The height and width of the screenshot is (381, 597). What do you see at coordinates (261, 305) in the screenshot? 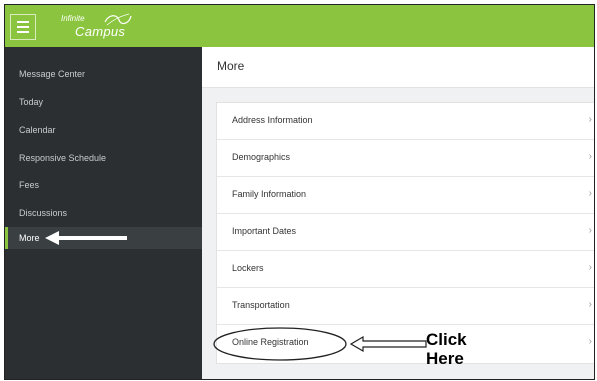
I see `list-item-label: Transportation` at bounding box center [261, 305].